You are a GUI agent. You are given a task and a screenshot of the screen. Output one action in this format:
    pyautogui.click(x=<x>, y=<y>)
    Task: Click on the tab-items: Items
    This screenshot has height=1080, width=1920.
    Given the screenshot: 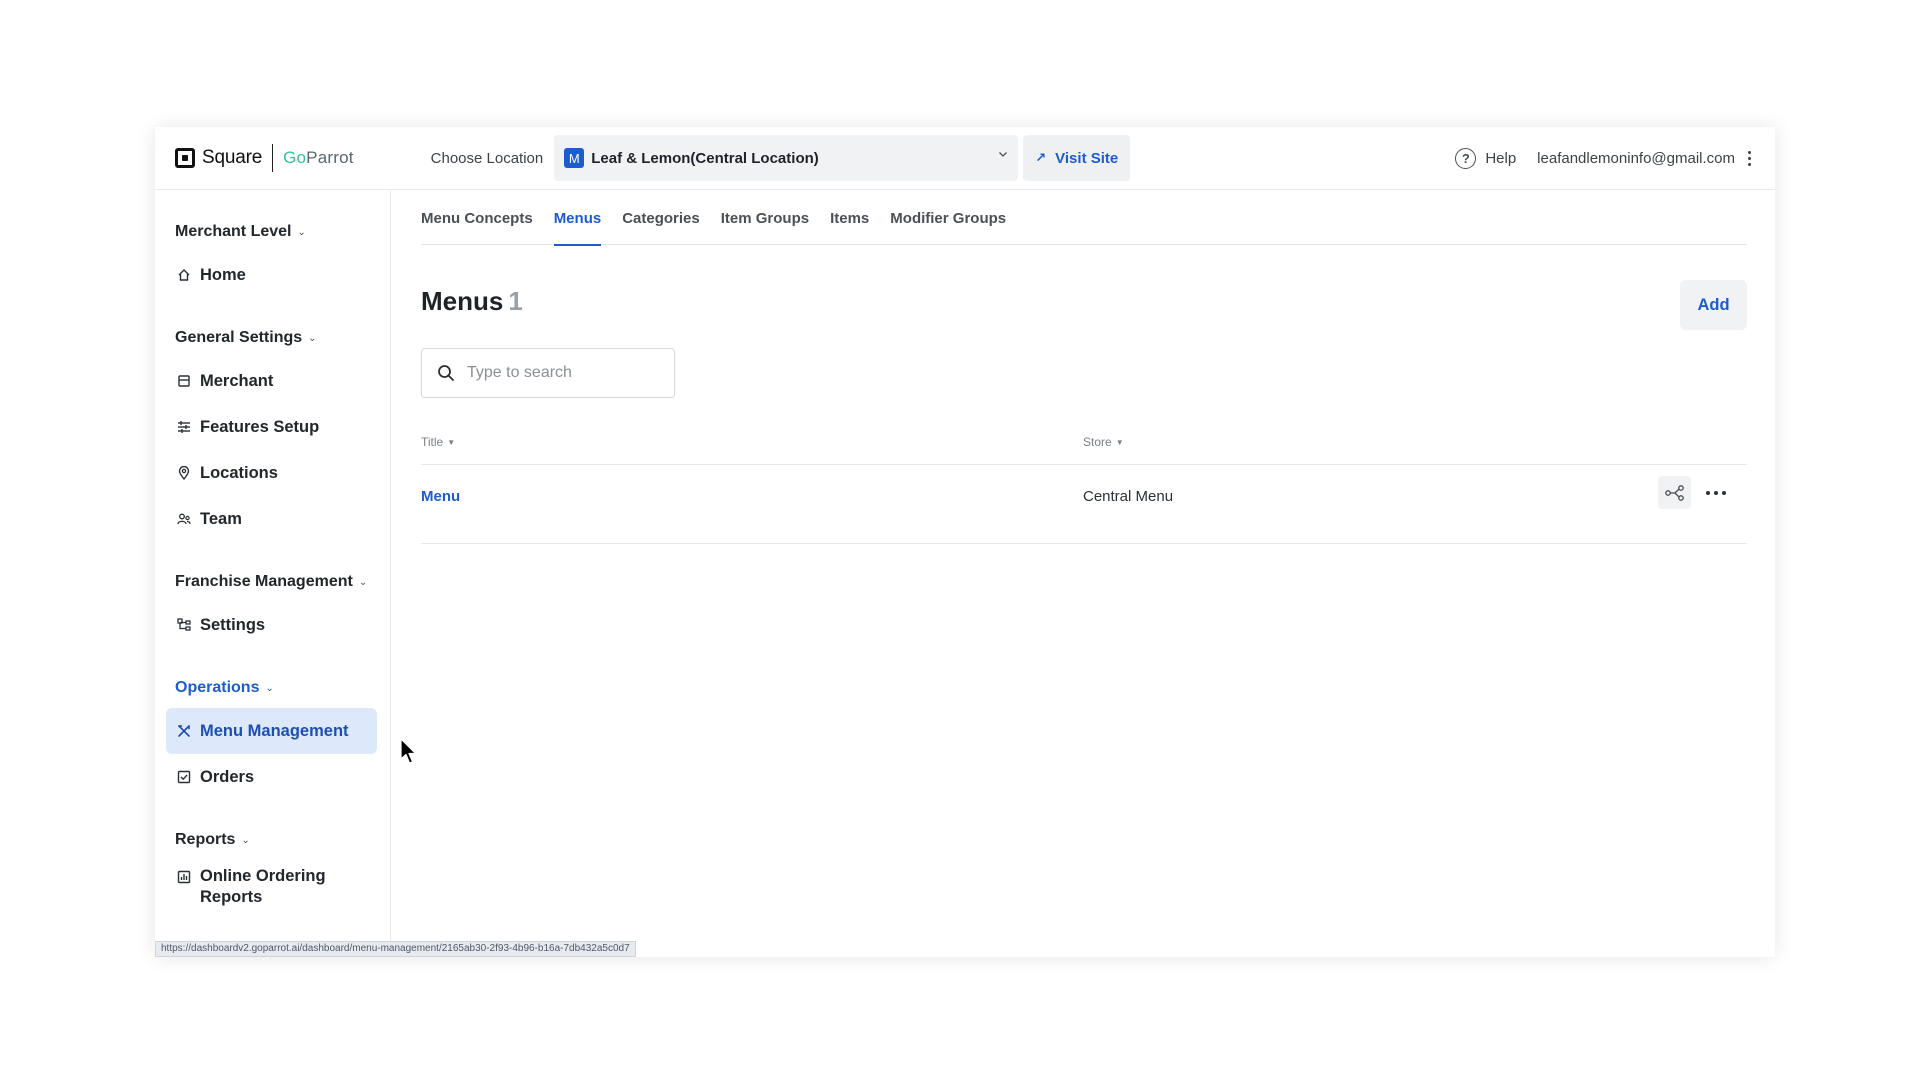 What is the action you would take?
    pyautogui.click(x=849, y=218)
    